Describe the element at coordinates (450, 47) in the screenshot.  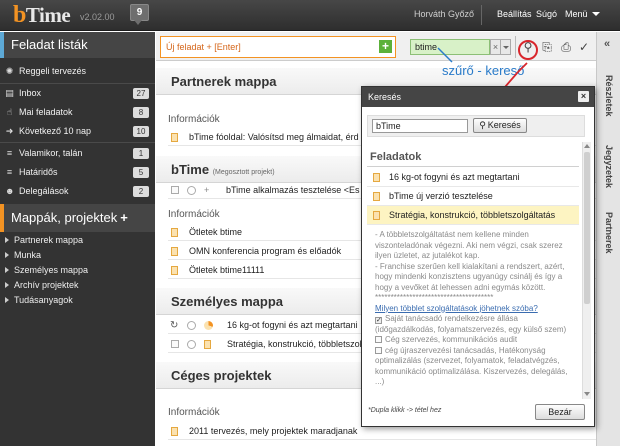
I see `filter-search-input: btime` at that location.